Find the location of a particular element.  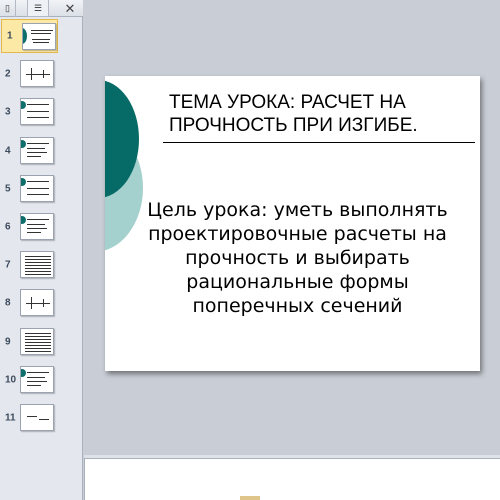

outline-tab-icon: ☰ is located at coordinates (38, 7).